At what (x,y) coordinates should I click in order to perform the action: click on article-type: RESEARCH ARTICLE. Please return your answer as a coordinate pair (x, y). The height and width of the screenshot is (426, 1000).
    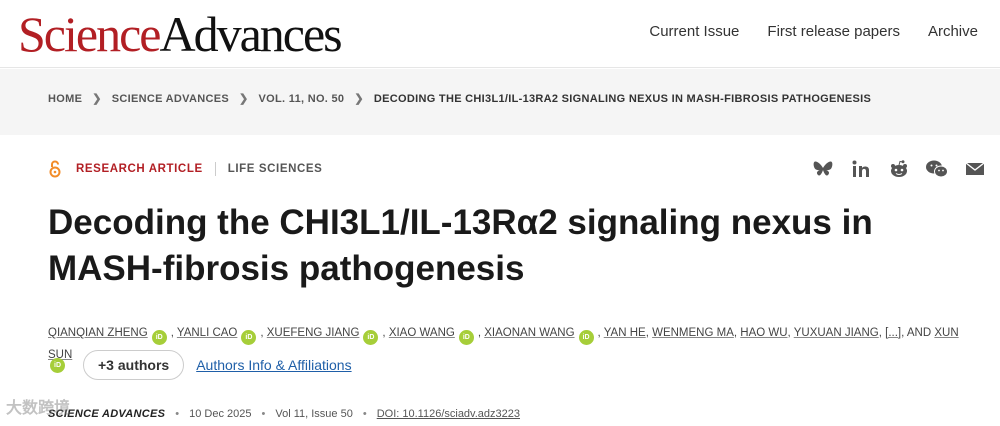
    Looking at the image, I should click on (139, 169).